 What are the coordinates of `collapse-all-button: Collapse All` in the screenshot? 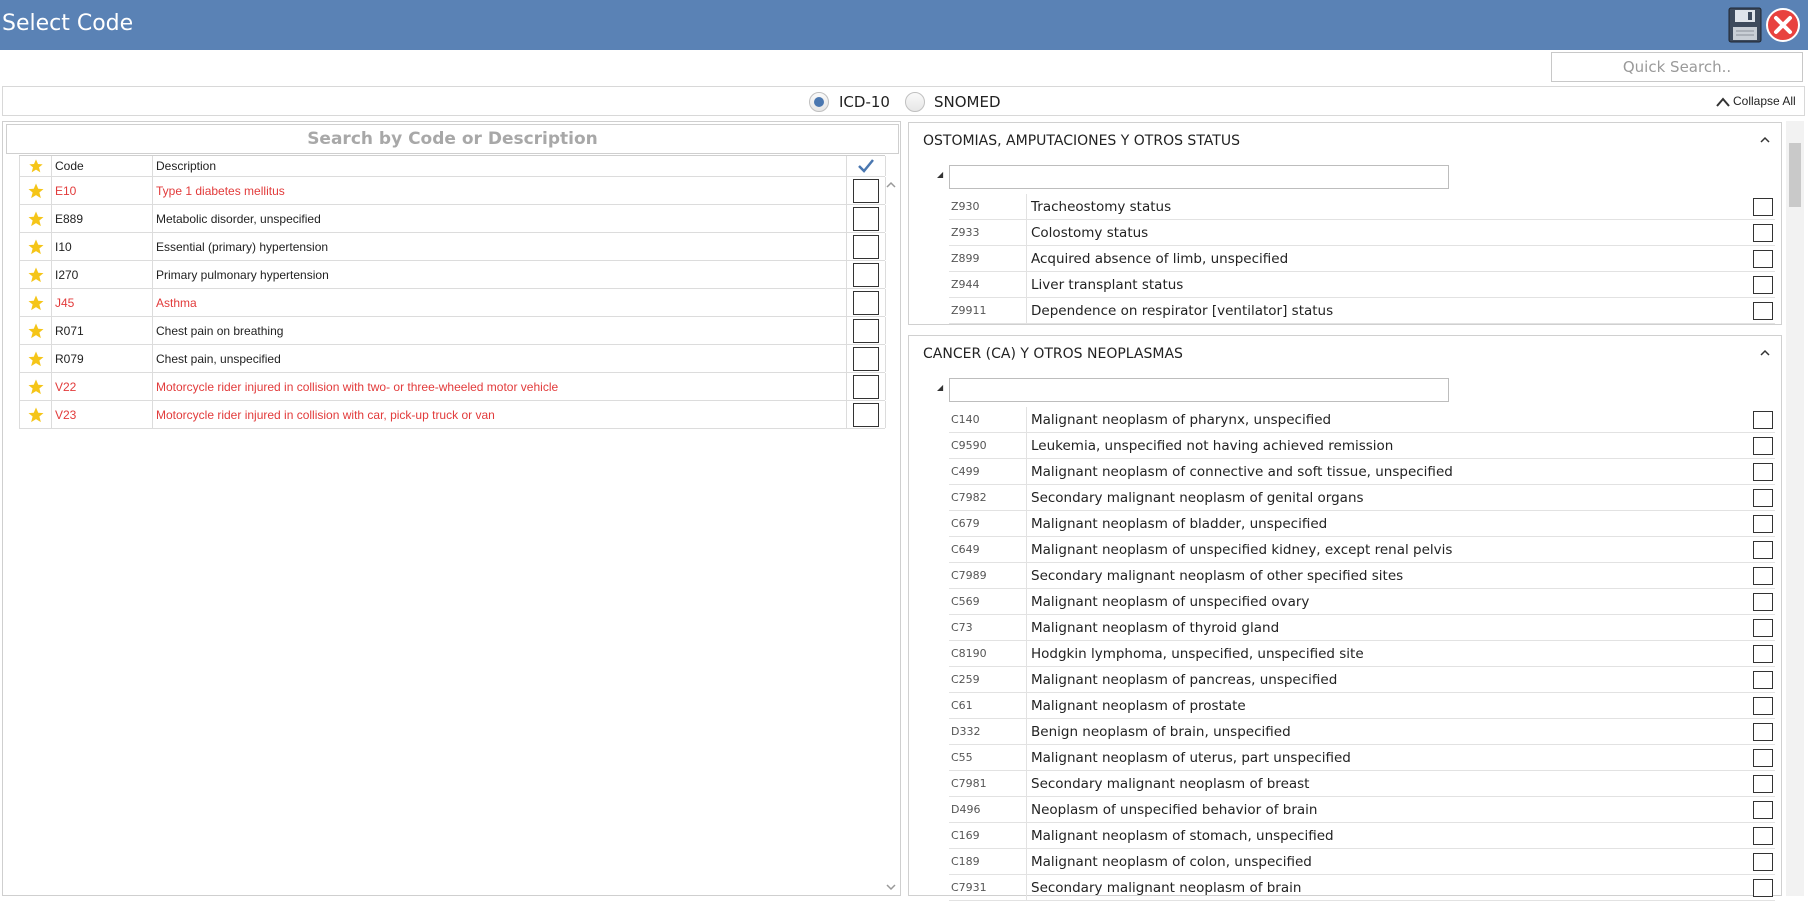 It's located at (1755, 101).